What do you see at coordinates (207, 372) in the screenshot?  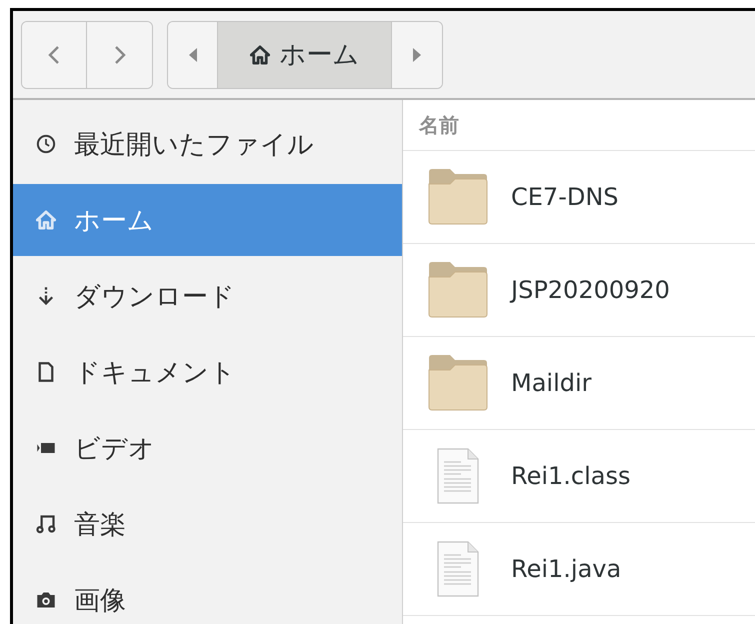 I see `sidebar-item: ドキュメント` at bounding box center [207, 372].